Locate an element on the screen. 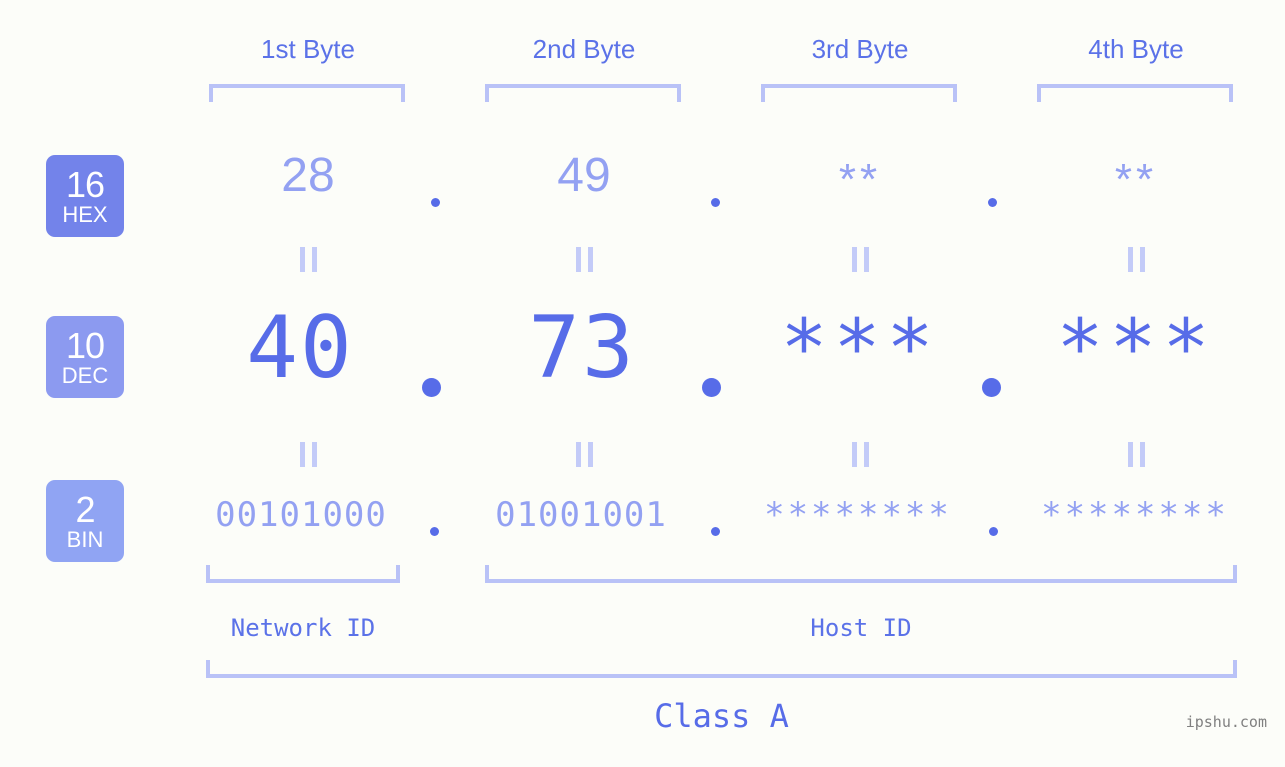  hex-byte-3: ** is located at coordinates (860, 179).